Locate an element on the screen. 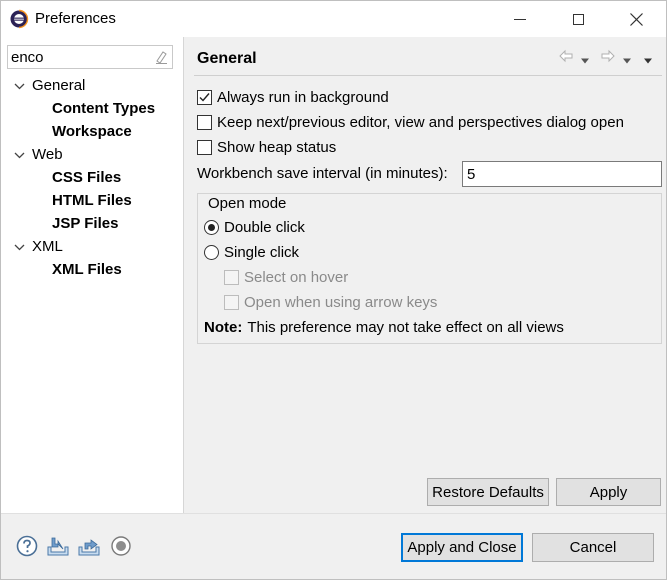 This screenshot has height=580, width=667. view-menu-icon is located at coordinates (648, 61).